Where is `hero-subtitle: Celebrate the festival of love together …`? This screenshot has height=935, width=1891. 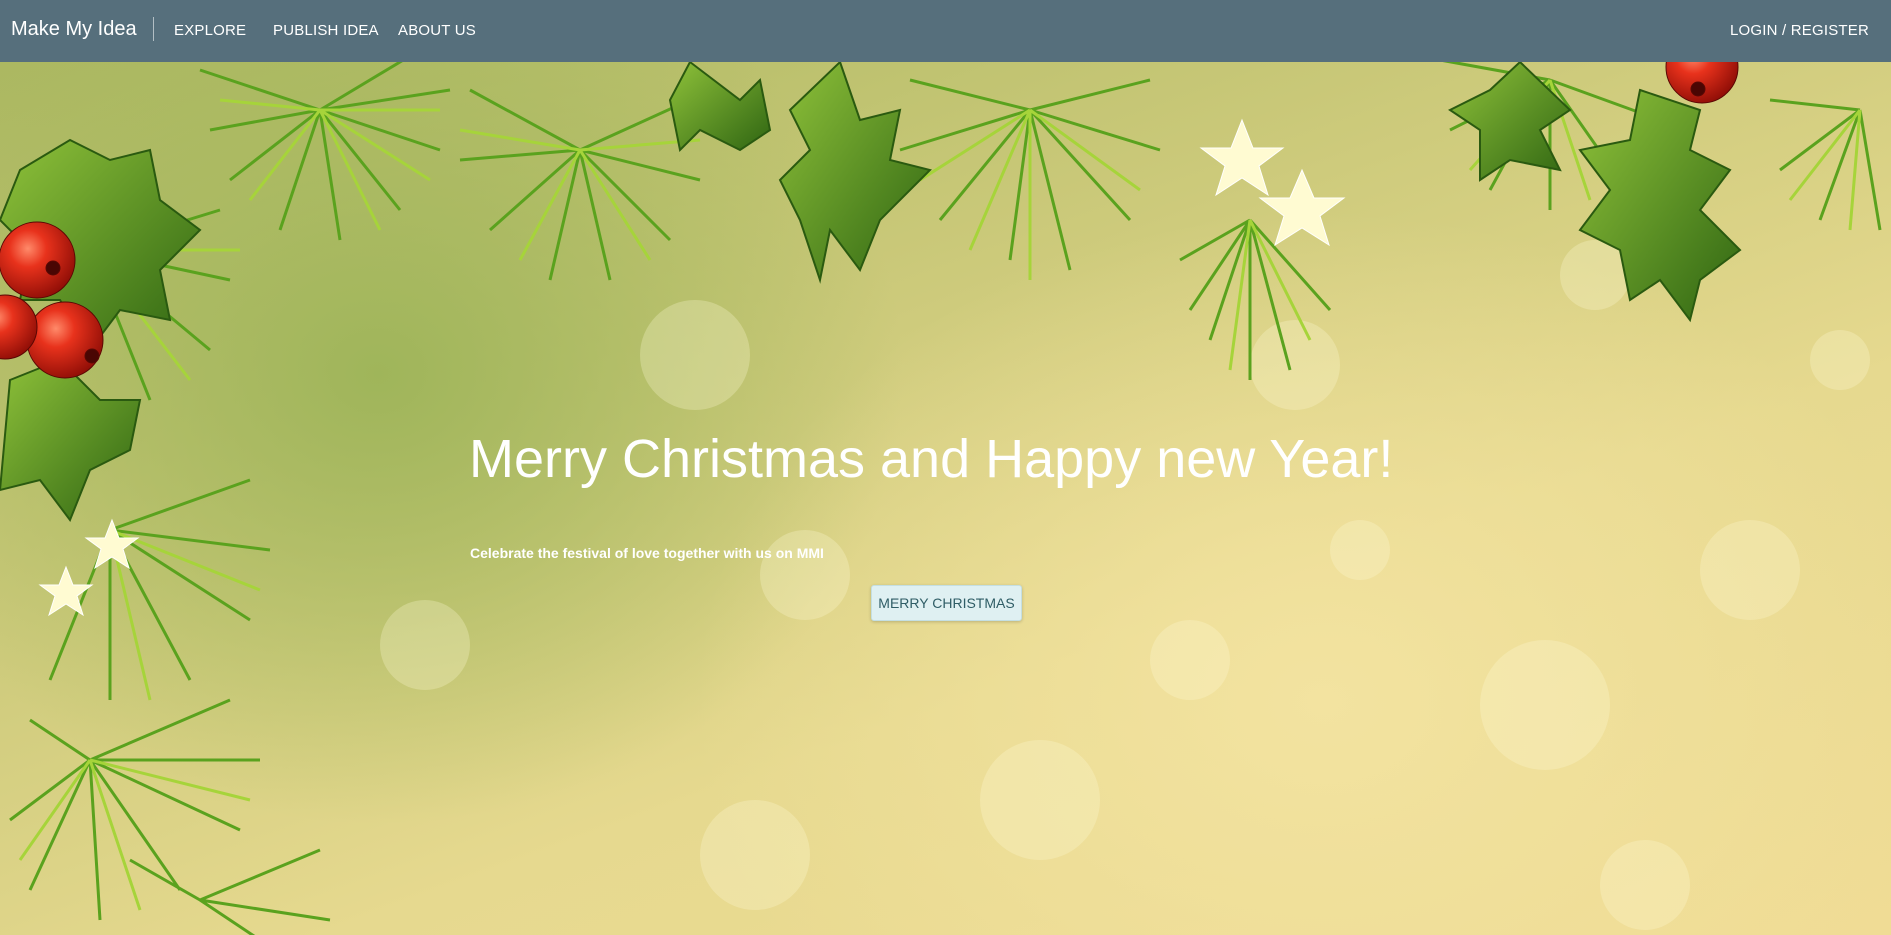 hero-subtitle: Celebrate the festival of love together … is located at coordinates (647, 553).